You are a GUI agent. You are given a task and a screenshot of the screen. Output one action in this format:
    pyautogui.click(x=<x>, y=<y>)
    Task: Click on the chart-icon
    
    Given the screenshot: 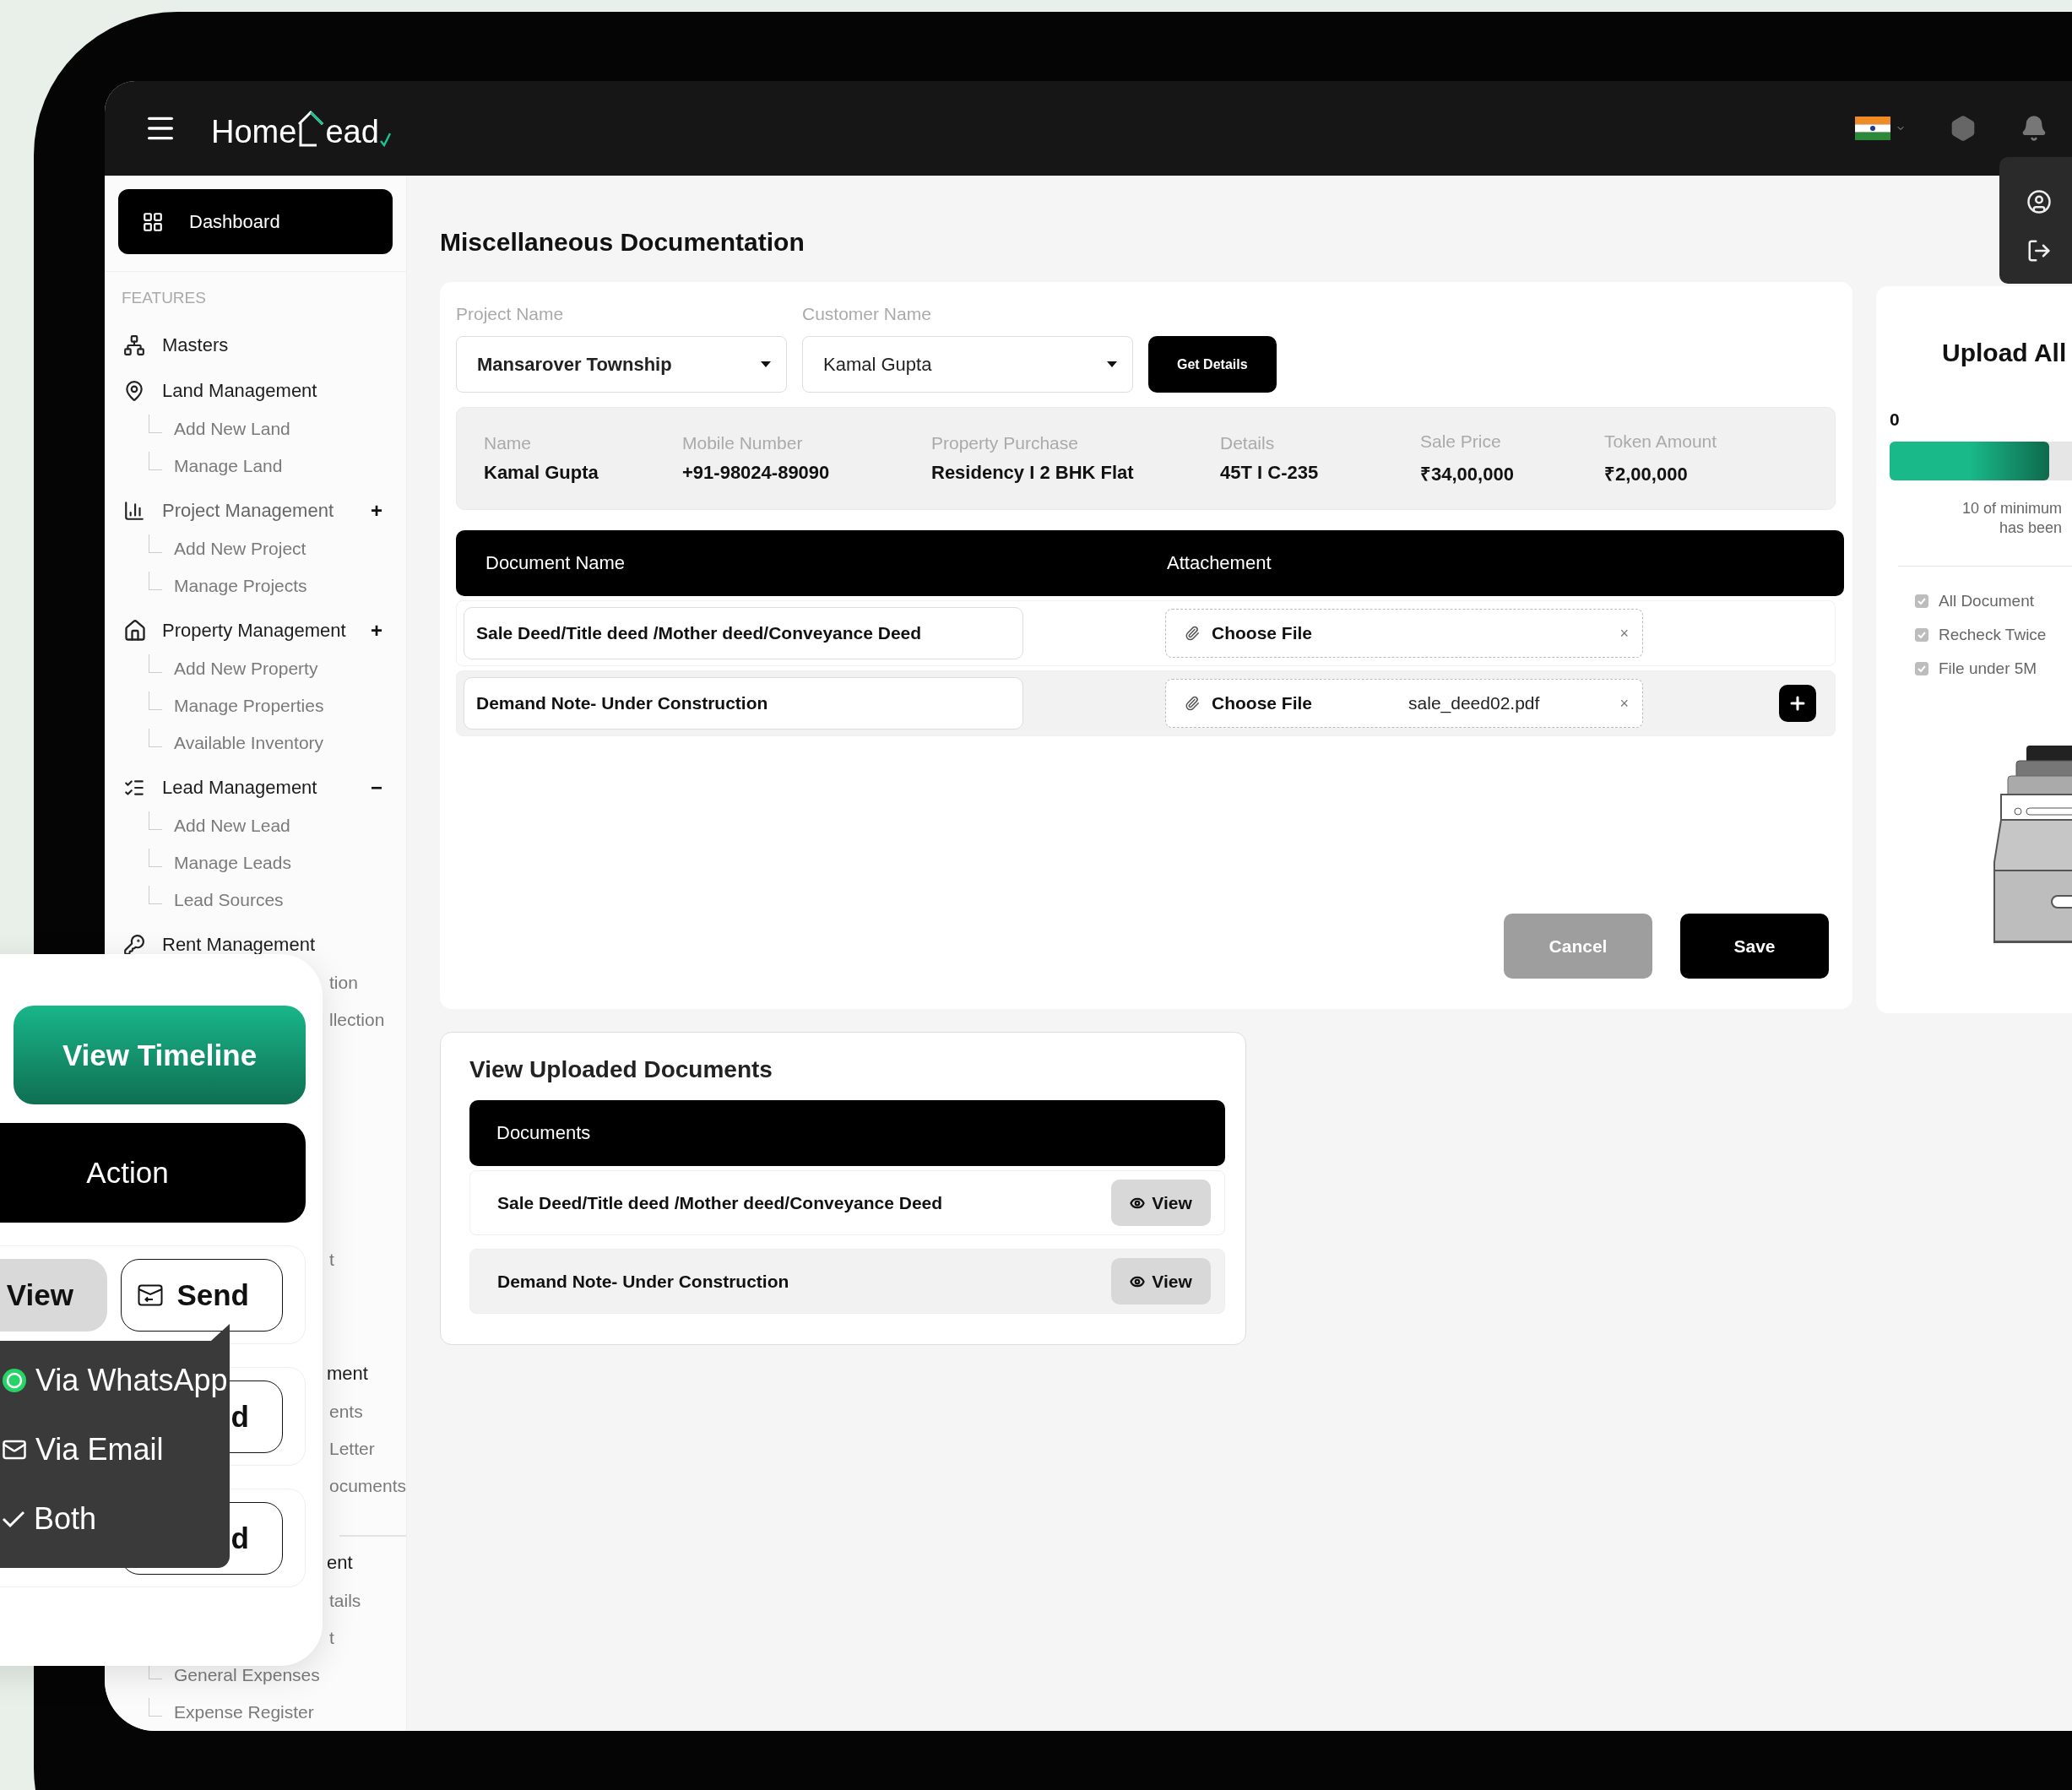 What is the action you would take?
    pyautogui.click(x=134, y=511)
    